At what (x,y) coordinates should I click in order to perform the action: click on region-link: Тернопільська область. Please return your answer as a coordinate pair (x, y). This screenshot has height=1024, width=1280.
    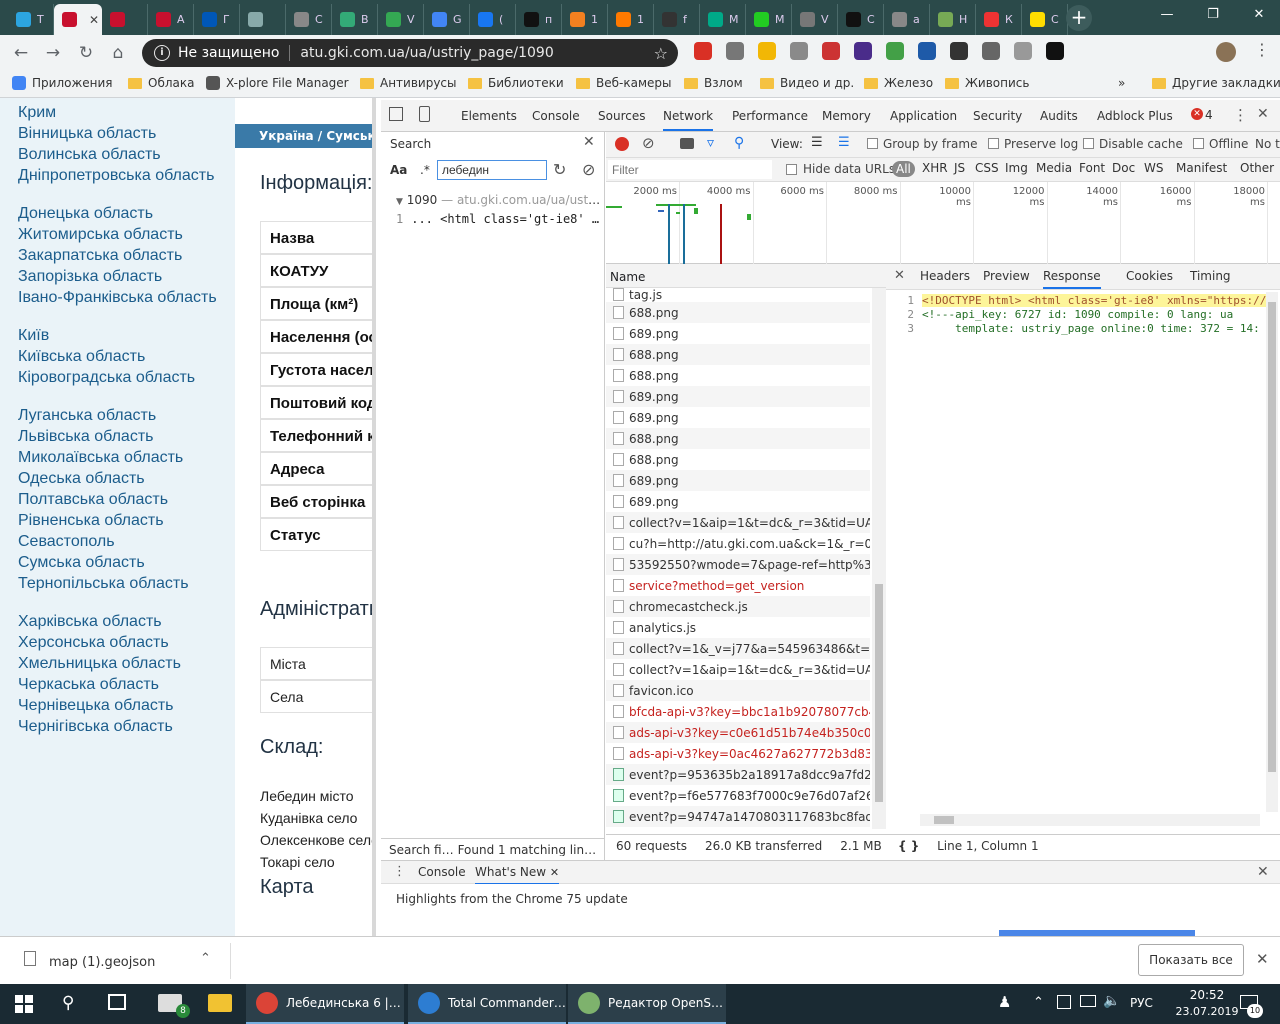
    Looking at the image, I should click on (125, 584).